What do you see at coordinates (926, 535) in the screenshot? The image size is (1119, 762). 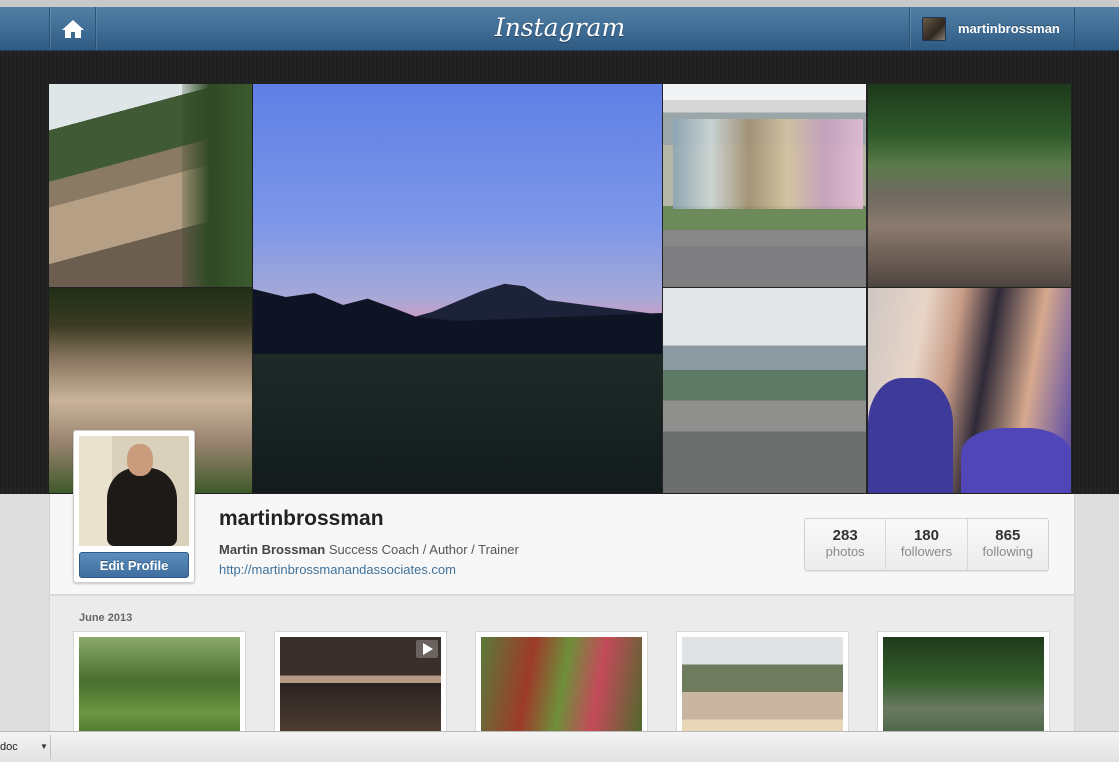 I see `stat-followers-count: 180` at bounding box center [926, 535].